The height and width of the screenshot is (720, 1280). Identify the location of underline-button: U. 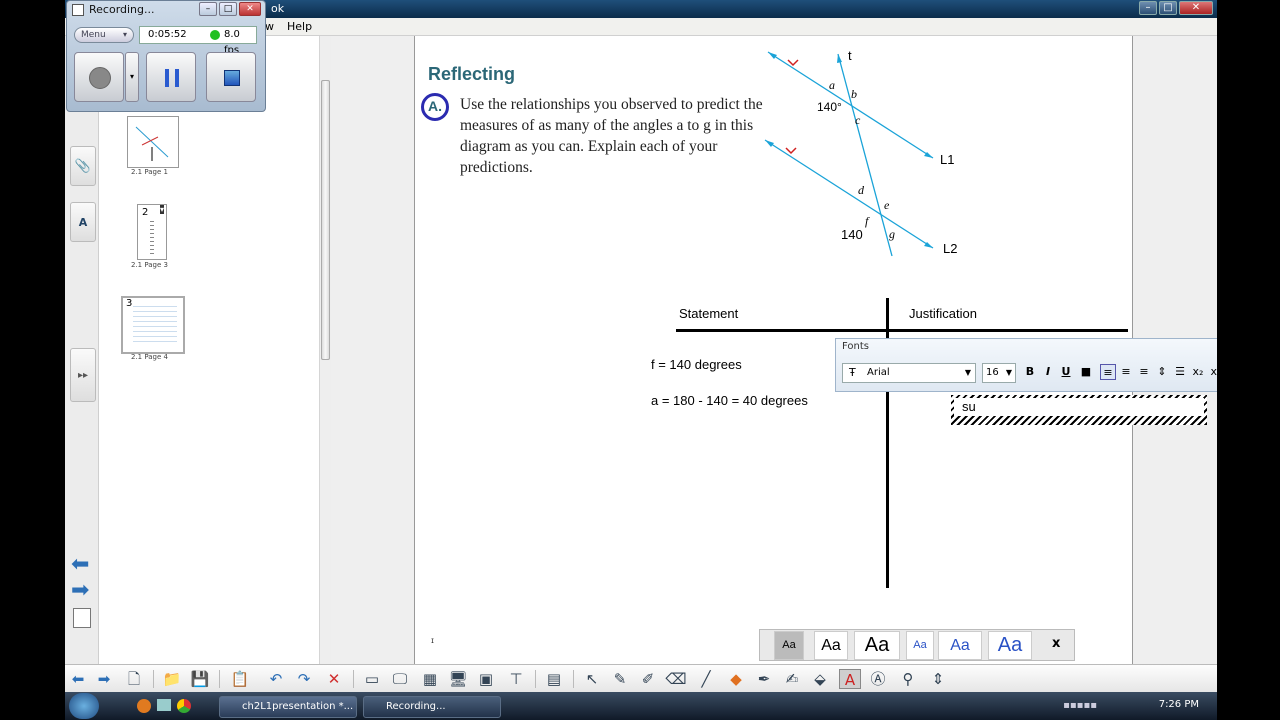
(1066, 372).